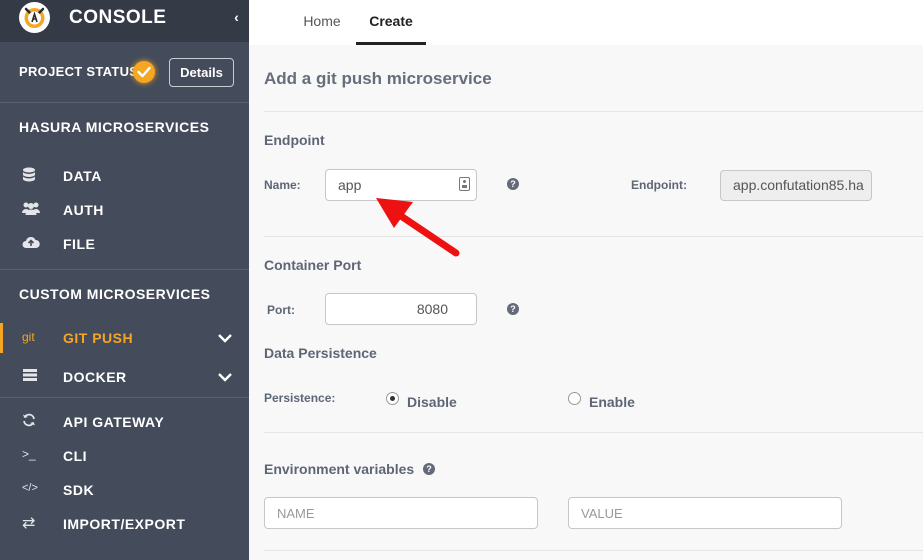 This screenshot has width=923, height=560. Describe the element at coordinates (83, 210) in the screenshot. I see `sidebar-item-label: AUTH` at that location.